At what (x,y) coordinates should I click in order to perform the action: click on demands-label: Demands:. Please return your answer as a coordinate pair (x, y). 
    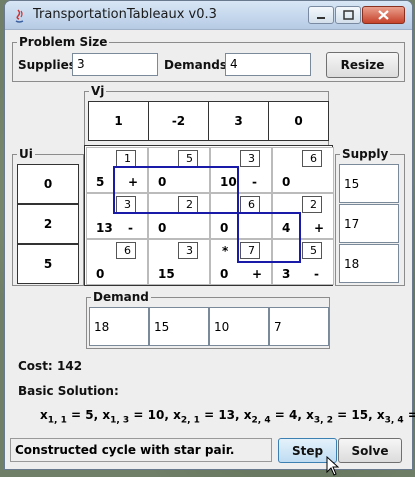
    Looking at the image, I should click on (198, 65).